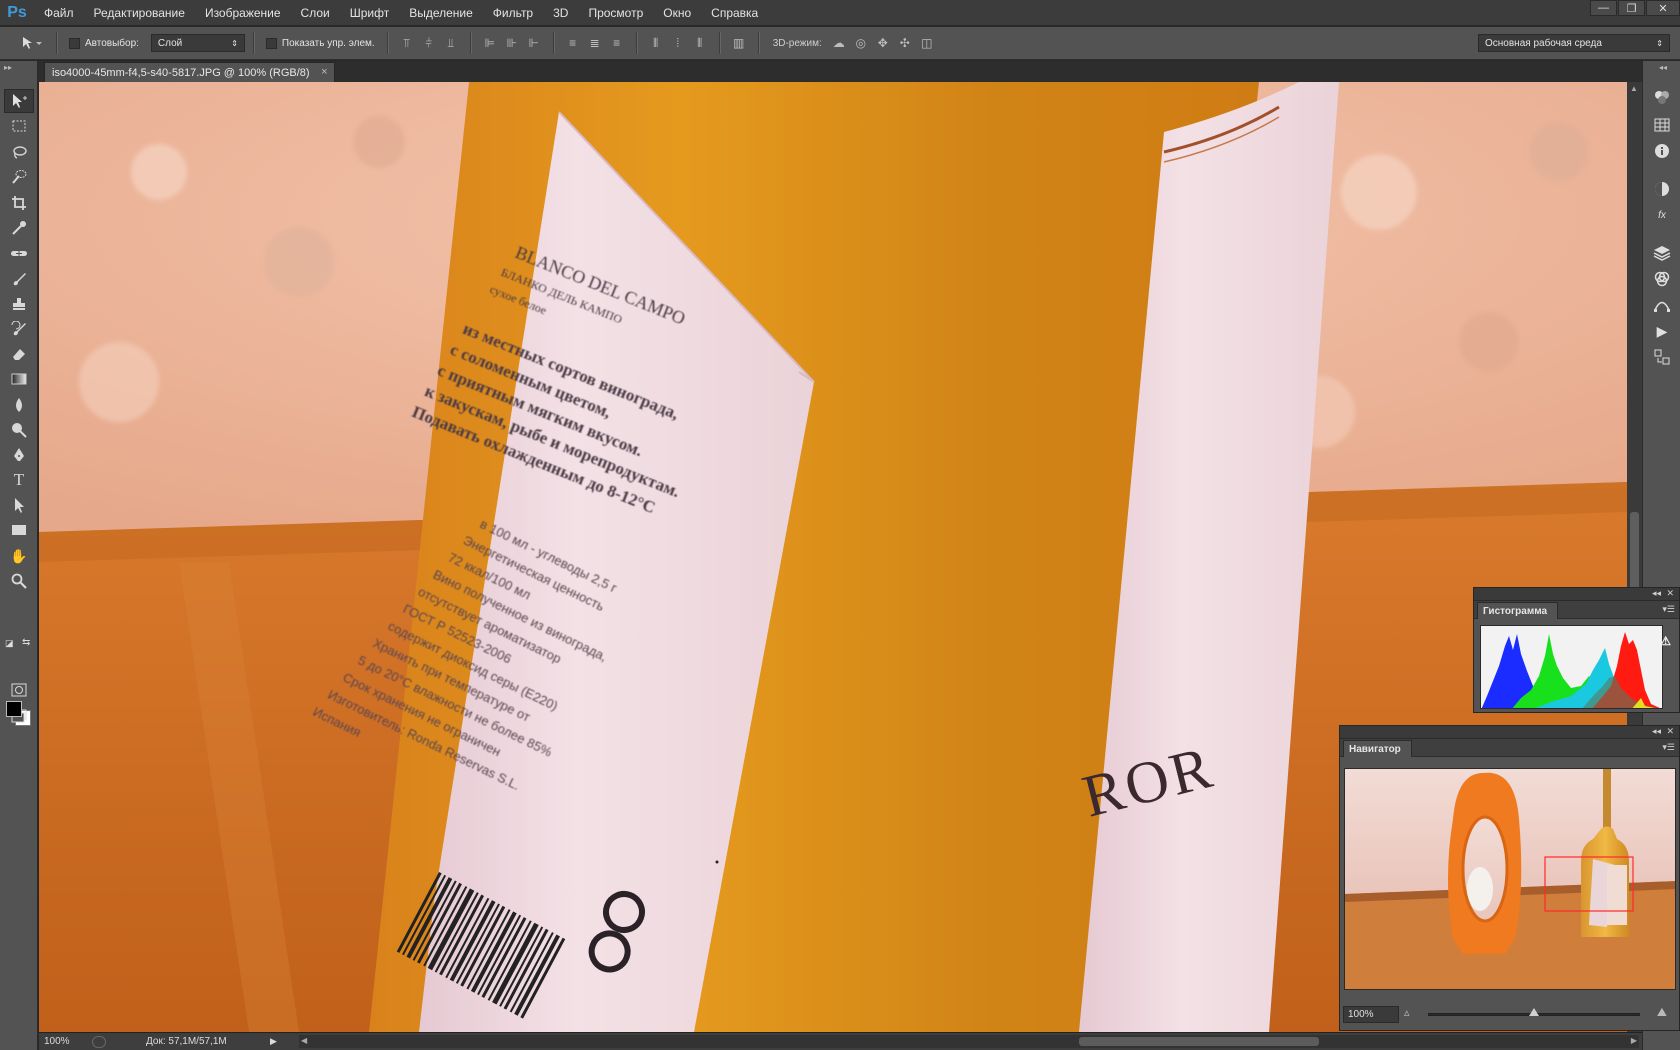 The image size is (1680, 1050). What do you see at coordinates (19, 203) in the screenshot?
I see `crop-tool-icon` at bounding box center [19, 203].